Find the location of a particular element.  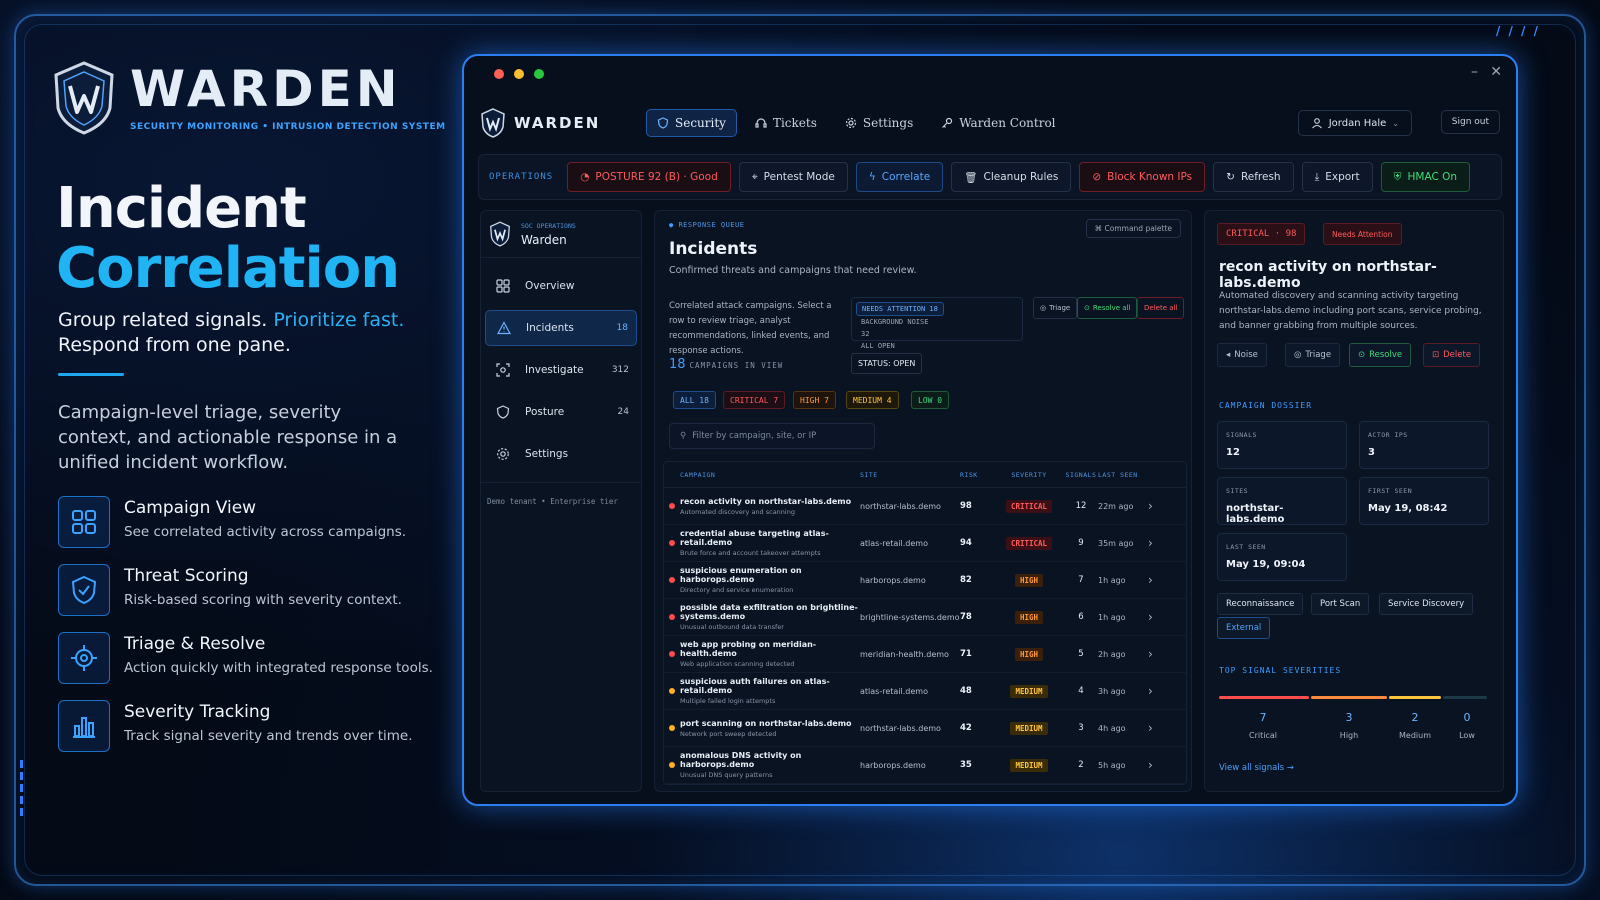

sidebar-item-posture: Posture 24 is located at coordinates (561, 412).